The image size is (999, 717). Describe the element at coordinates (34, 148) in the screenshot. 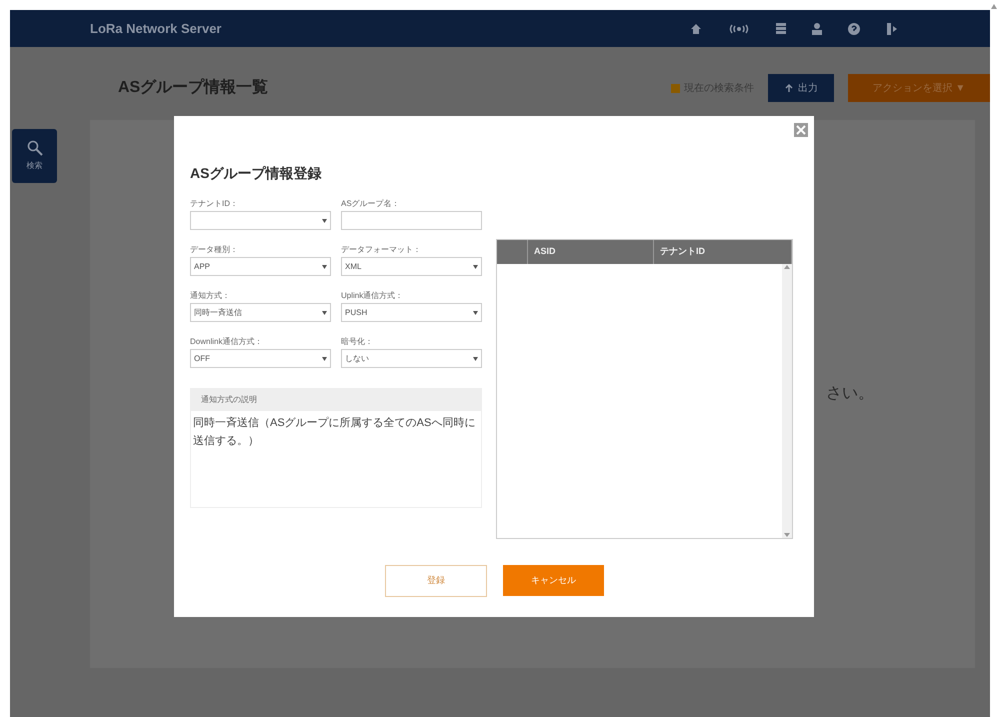

I see `search-icon` at that location.